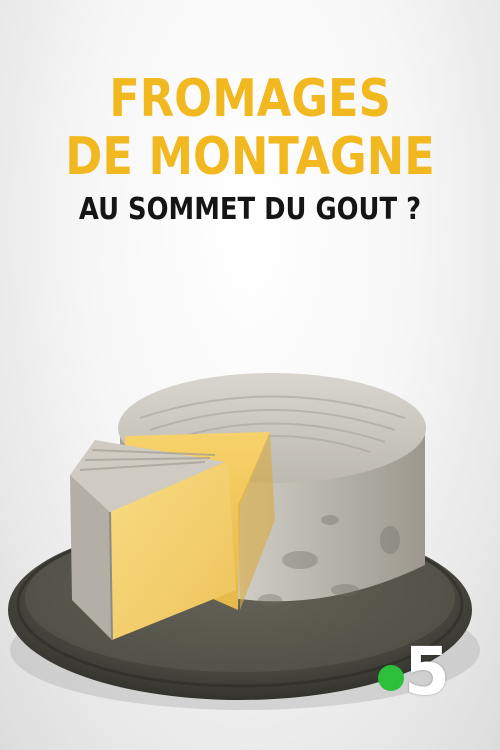 Image resolution: width=500 pixels, height=750 pixels. I want to click on subtitle: AU SOMMET DU GOUT ?, so click(250, 209).